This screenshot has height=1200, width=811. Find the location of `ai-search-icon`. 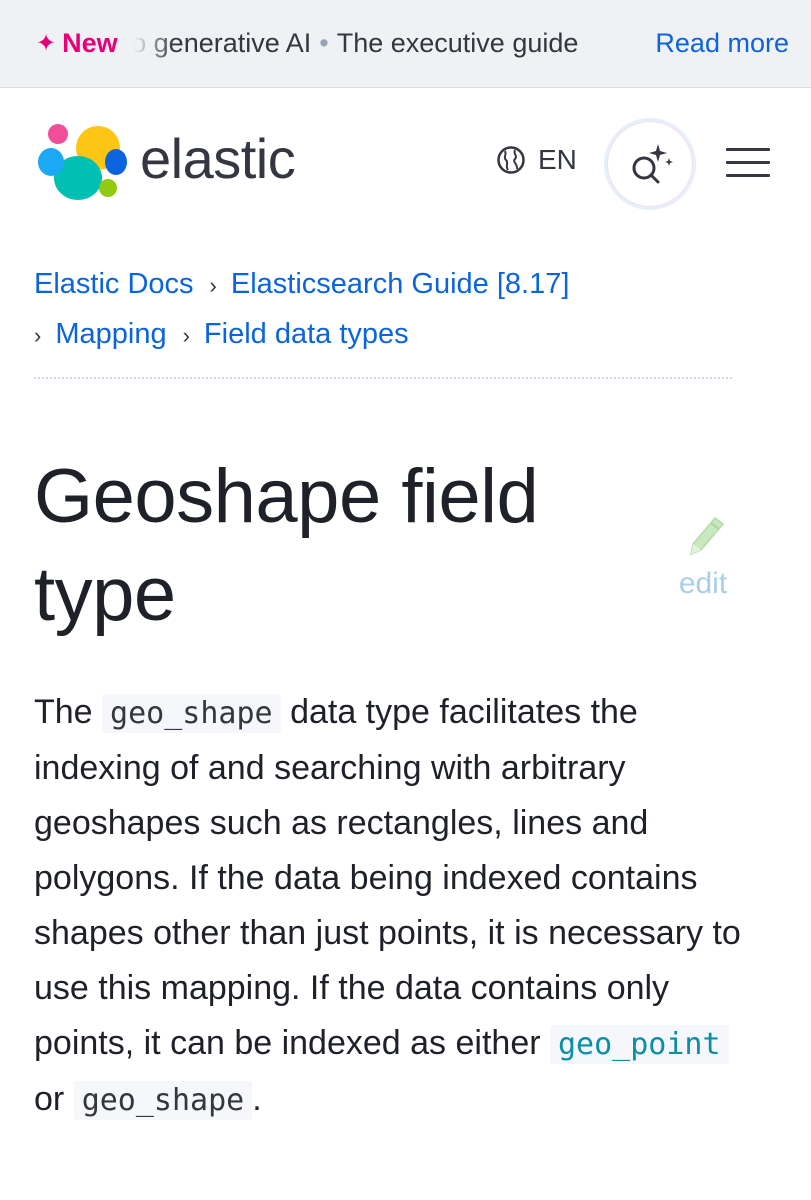

ai-search-icon is located at coordinates (652, 164).